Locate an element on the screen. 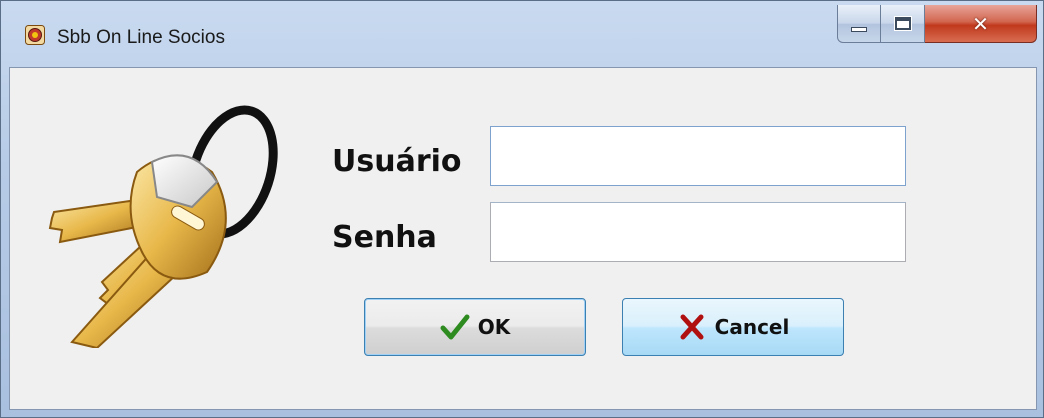  username-label: Usuário is located at coordinates (397, 161).